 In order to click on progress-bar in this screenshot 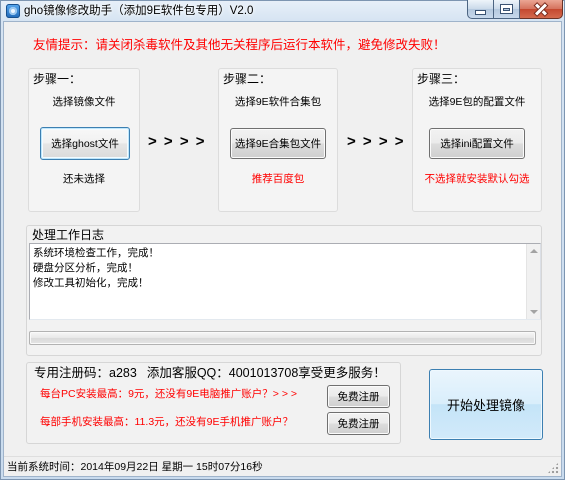, I will do `click(282, 338)`.